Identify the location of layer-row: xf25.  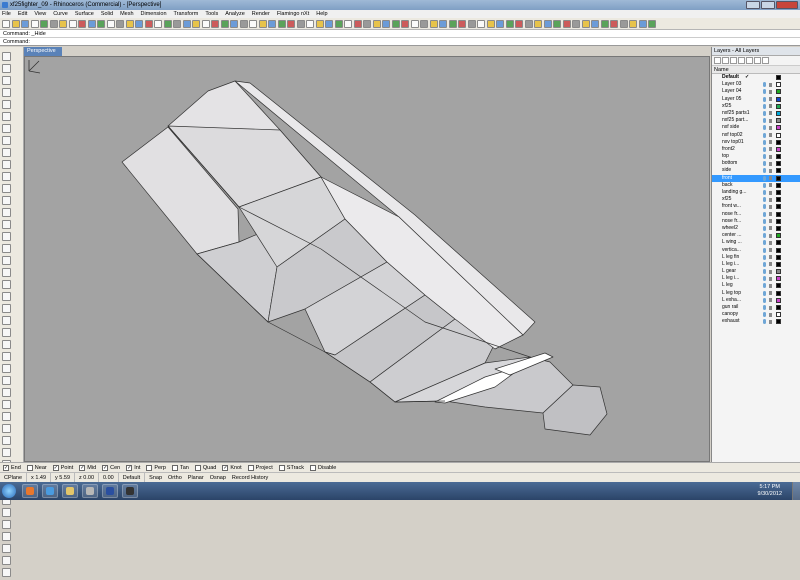
(756, 199).